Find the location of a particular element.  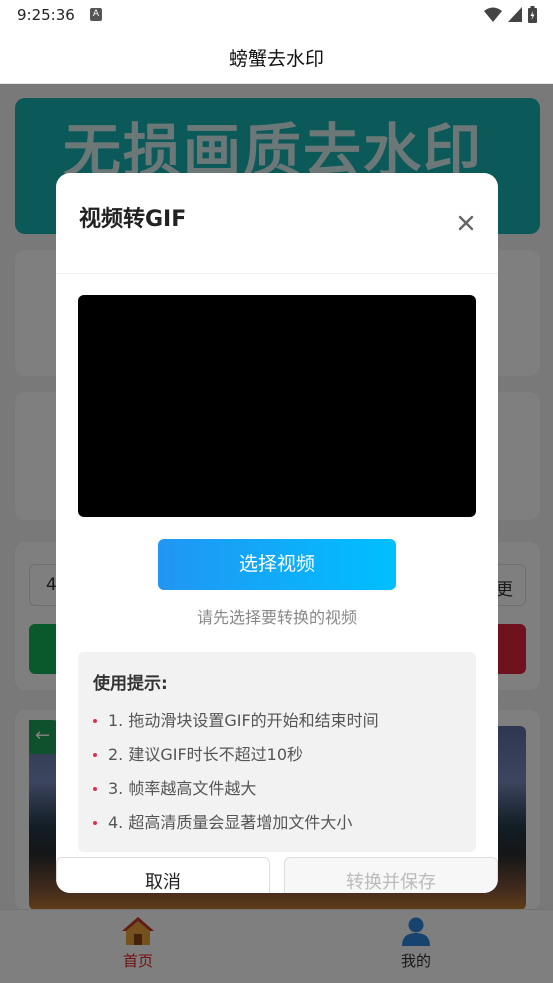

tip-item: 2. 建议GIF时长不超过10秒 is located at coordinates (278, 755).